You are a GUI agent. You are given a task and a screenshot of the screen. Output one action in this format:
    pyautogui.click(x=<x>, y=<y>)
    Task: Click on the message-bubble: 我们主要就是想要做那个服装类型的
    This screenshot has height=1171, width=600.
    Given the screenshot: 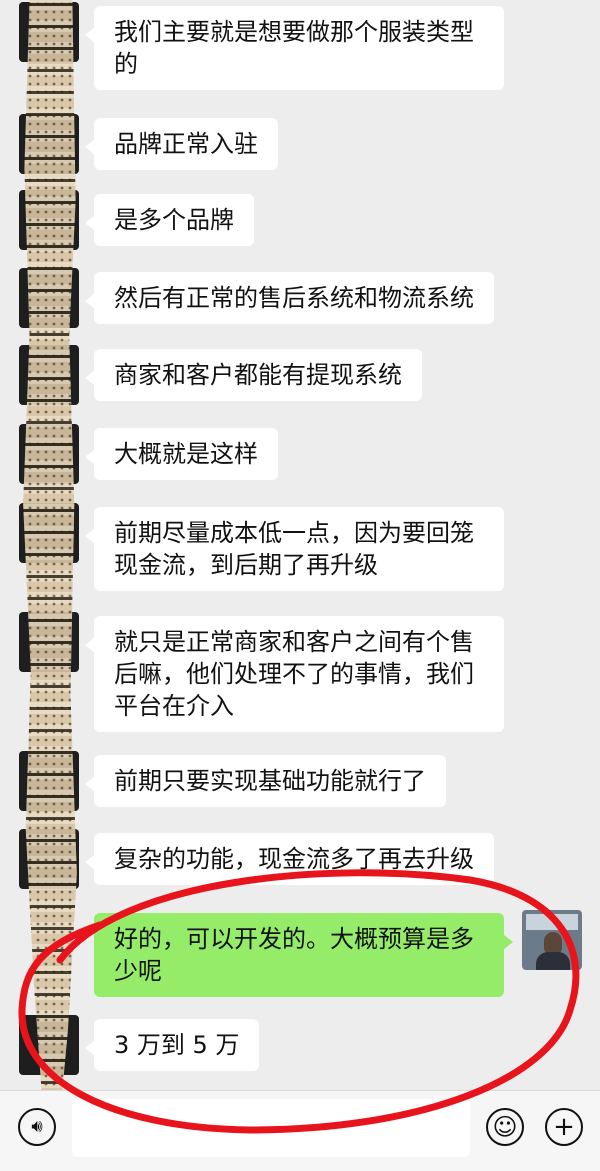 What is the action you would take?
    pyautogui.click(x=294, y=48)
    